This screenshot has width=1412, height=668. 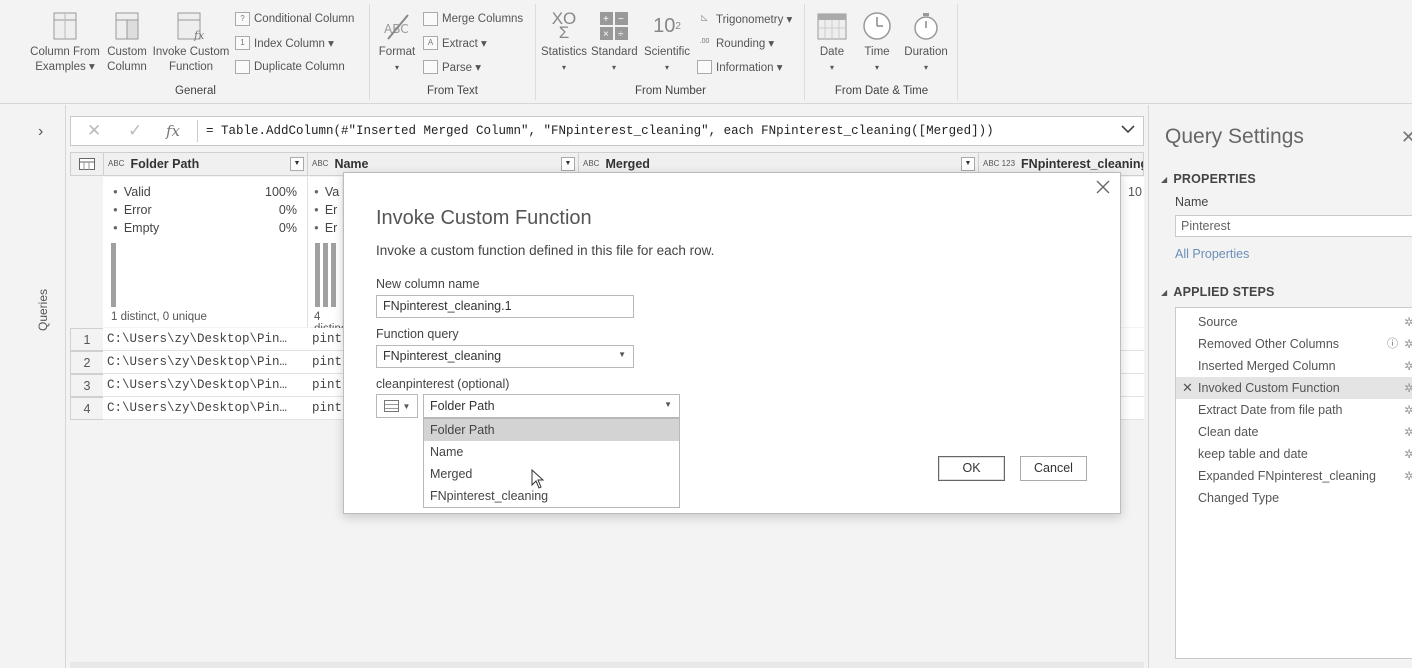 I want to click on cancel-formula-icon: ✕, so click(x=94, y=131).